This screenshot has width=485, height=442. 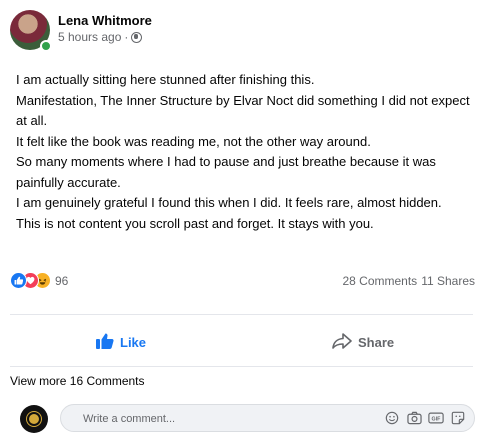 I want to click on camera-icon, so click(x=414, y=418).